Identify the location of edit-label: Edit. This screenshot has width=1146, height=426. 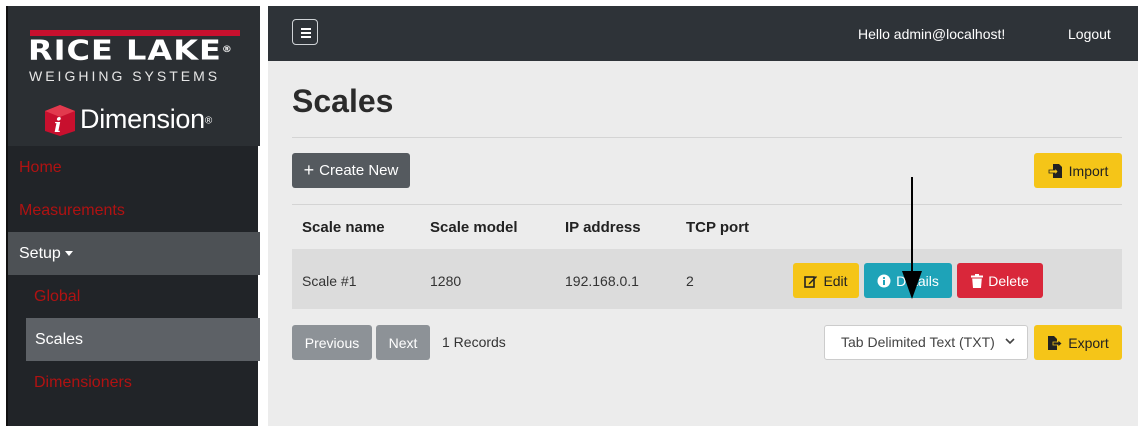
(835, 280).